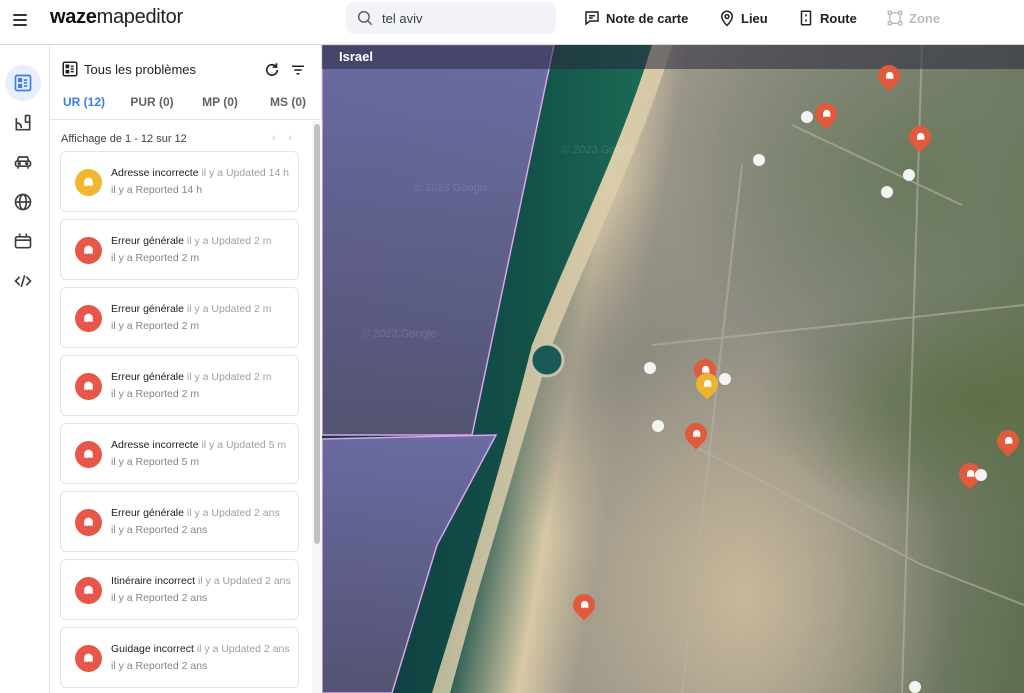 This screenshot has width=1024, height=693. Describe the element at coordinates (462, 18) in the screenshot. I see `search-input` at that location.